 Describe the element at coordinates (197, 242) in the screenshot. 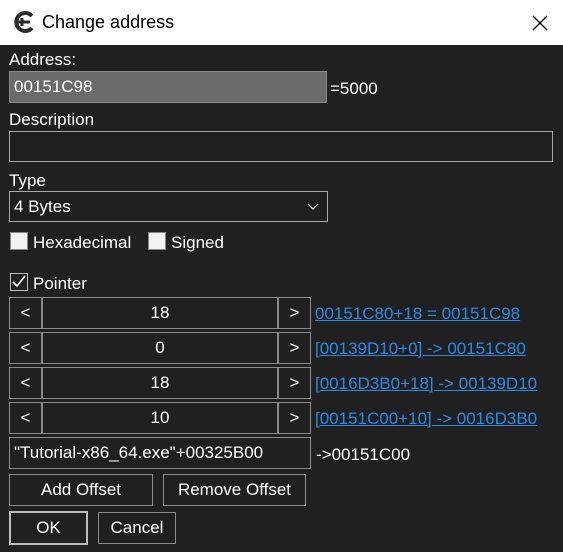

I see `signed-label: Signed` at that location.